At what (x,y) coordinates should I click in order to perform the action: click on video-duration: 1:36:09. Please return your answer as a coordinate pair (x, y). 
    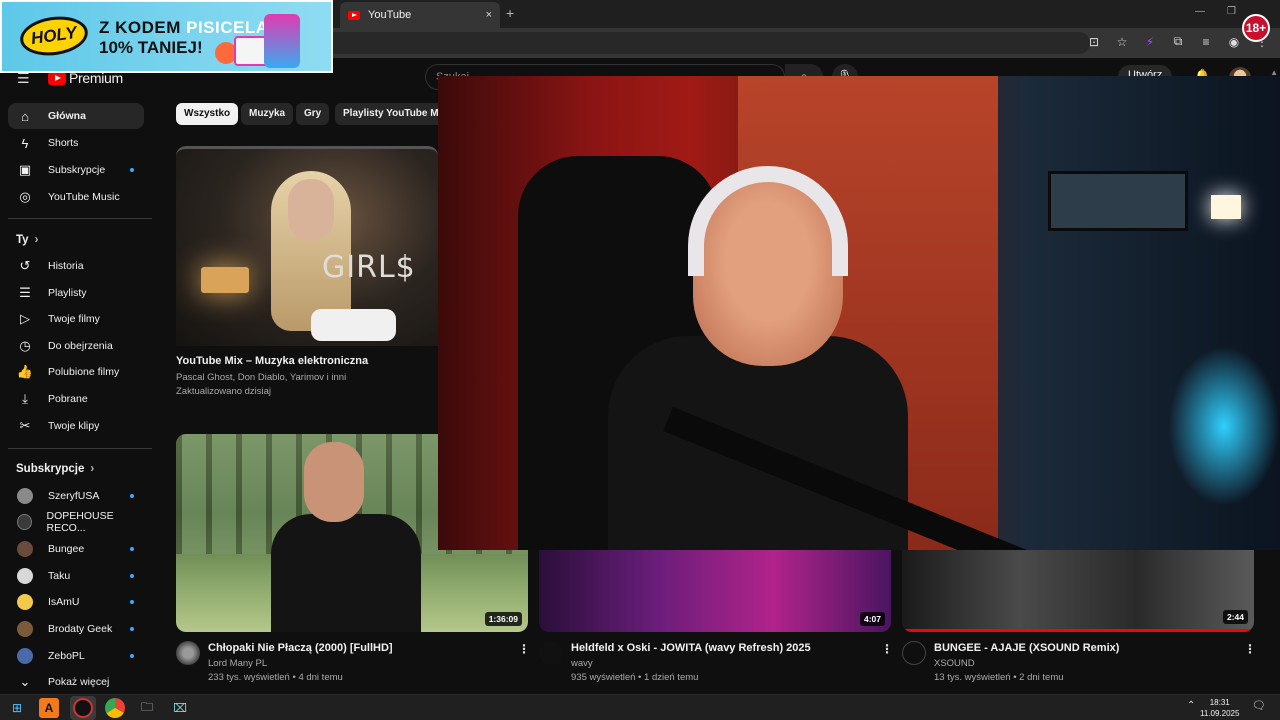
    Looking at the image, I should click on (503, 619).